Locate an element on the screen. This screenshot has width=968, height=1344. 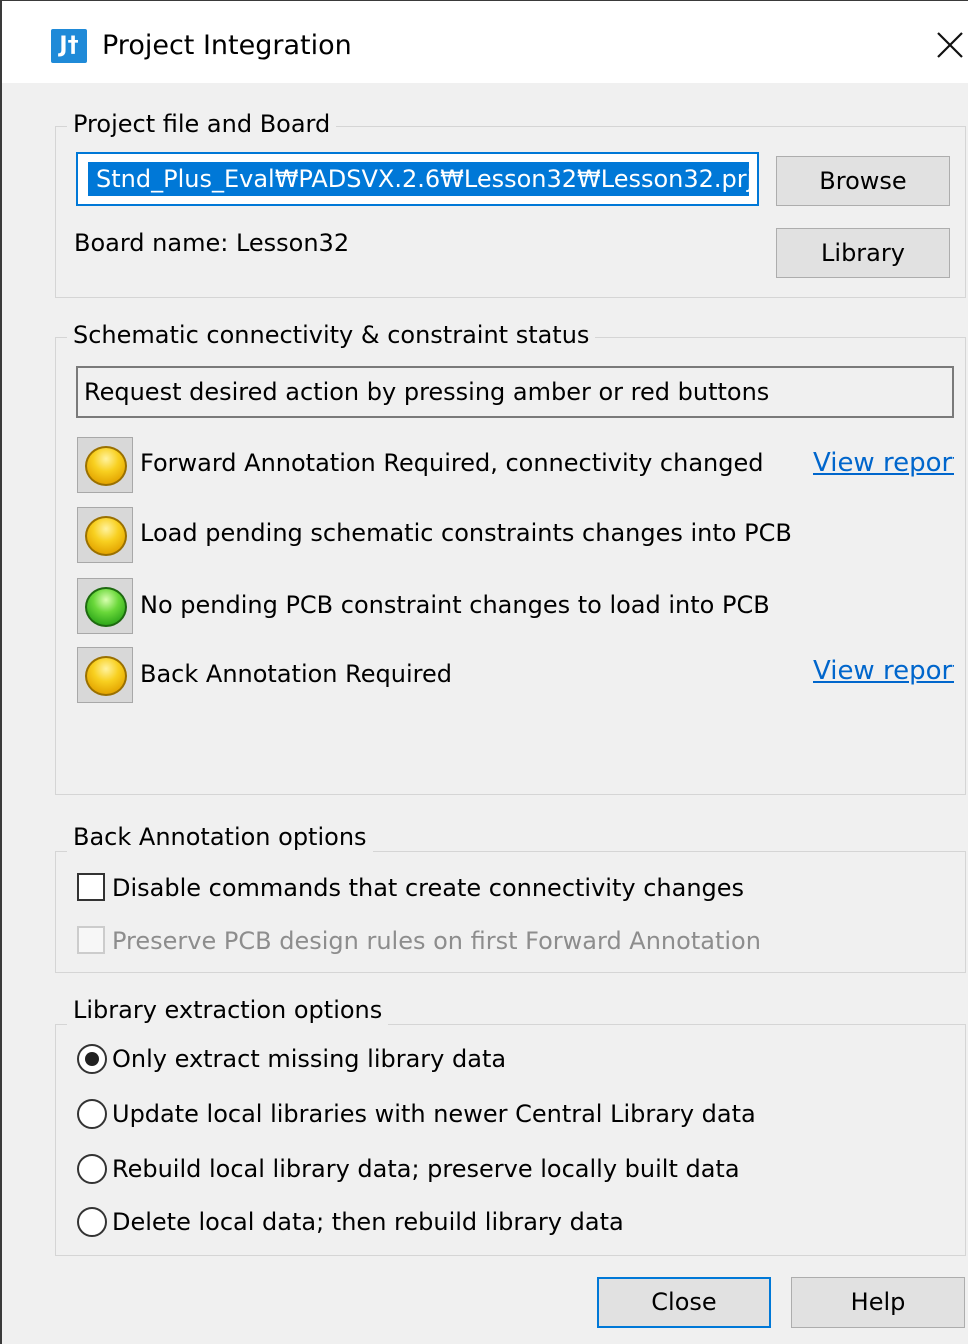
board-name-label: Board name: Lesson32 is located at coordinates (212, 243).